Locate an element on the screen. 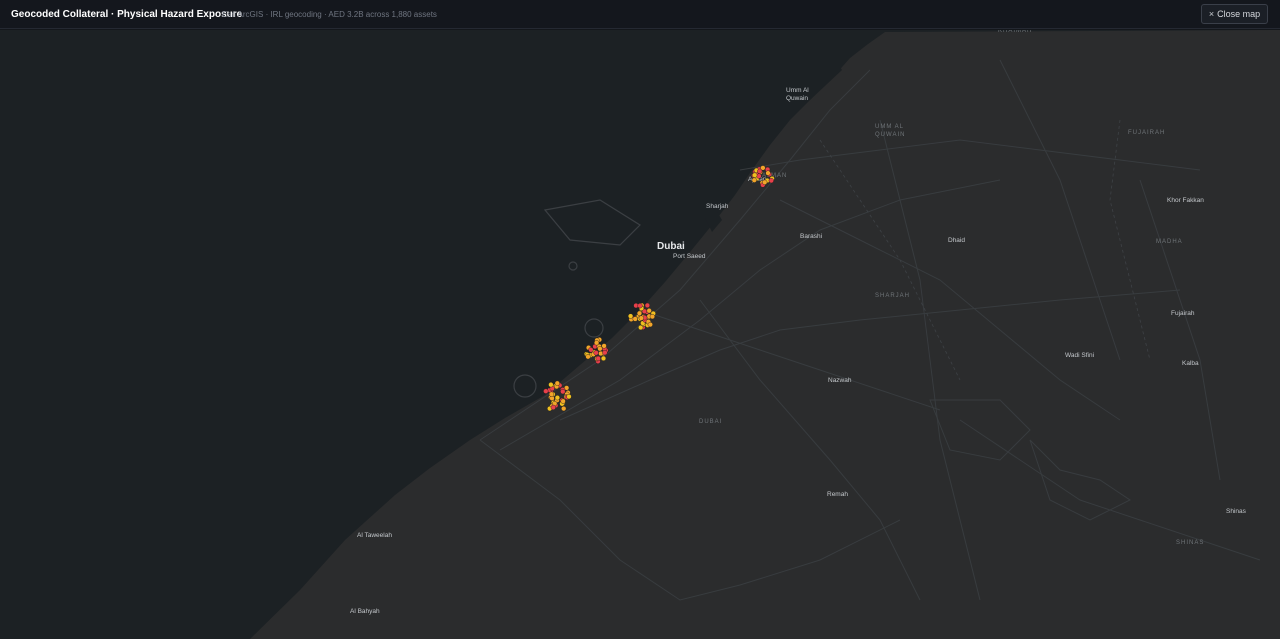 The width and height of the screenshot is (1280, 639). close-map-button: × Close map is located at coordinates (1234, 14).